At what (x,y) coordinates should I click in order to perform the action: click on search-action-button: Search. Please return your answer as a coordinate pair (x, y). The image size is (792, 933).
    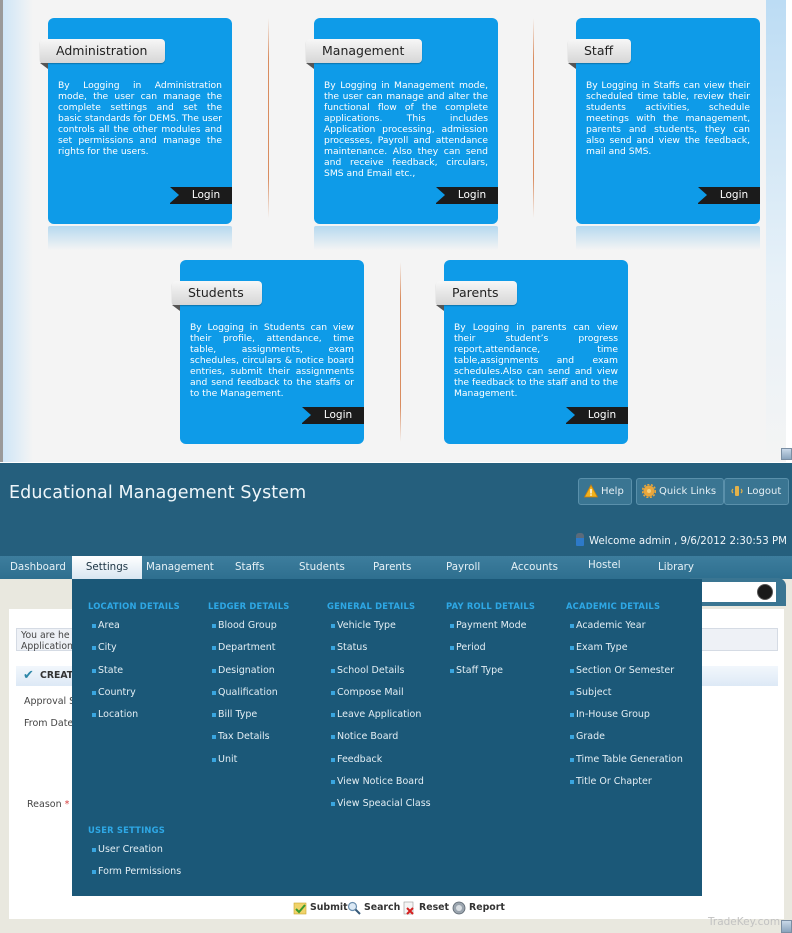
    Looking at the image, I should click on (373, 908).